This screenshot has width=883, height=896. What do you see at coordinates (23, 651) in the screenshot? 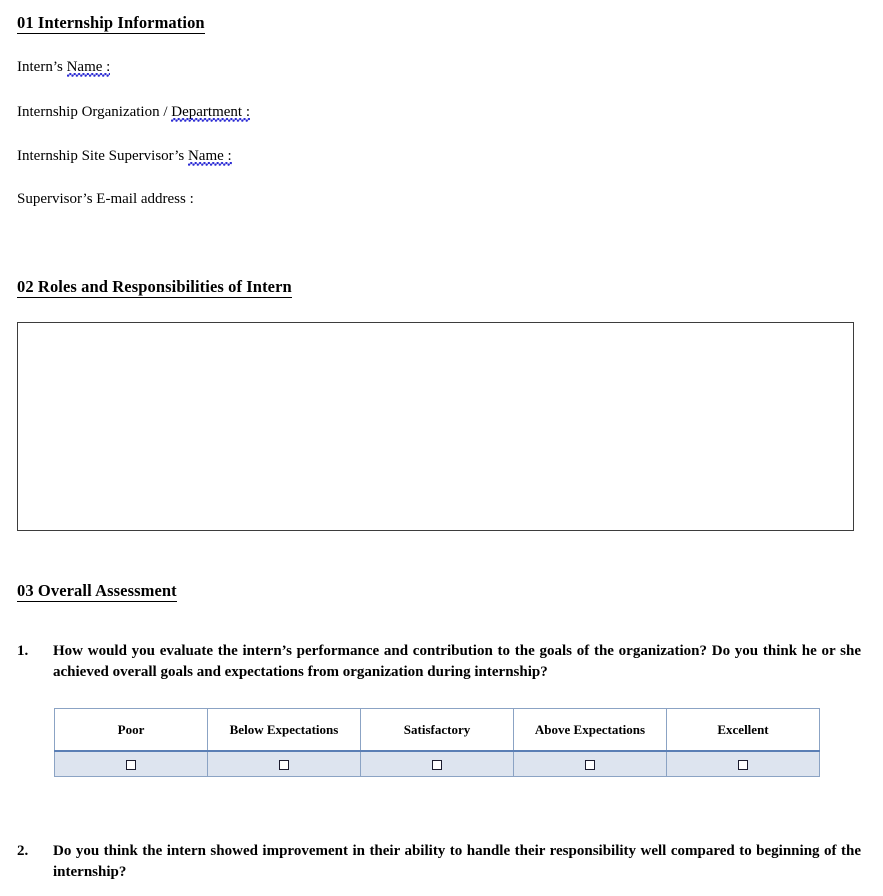
I see `question-1-number: 1.` at bounding box center [23, 651].